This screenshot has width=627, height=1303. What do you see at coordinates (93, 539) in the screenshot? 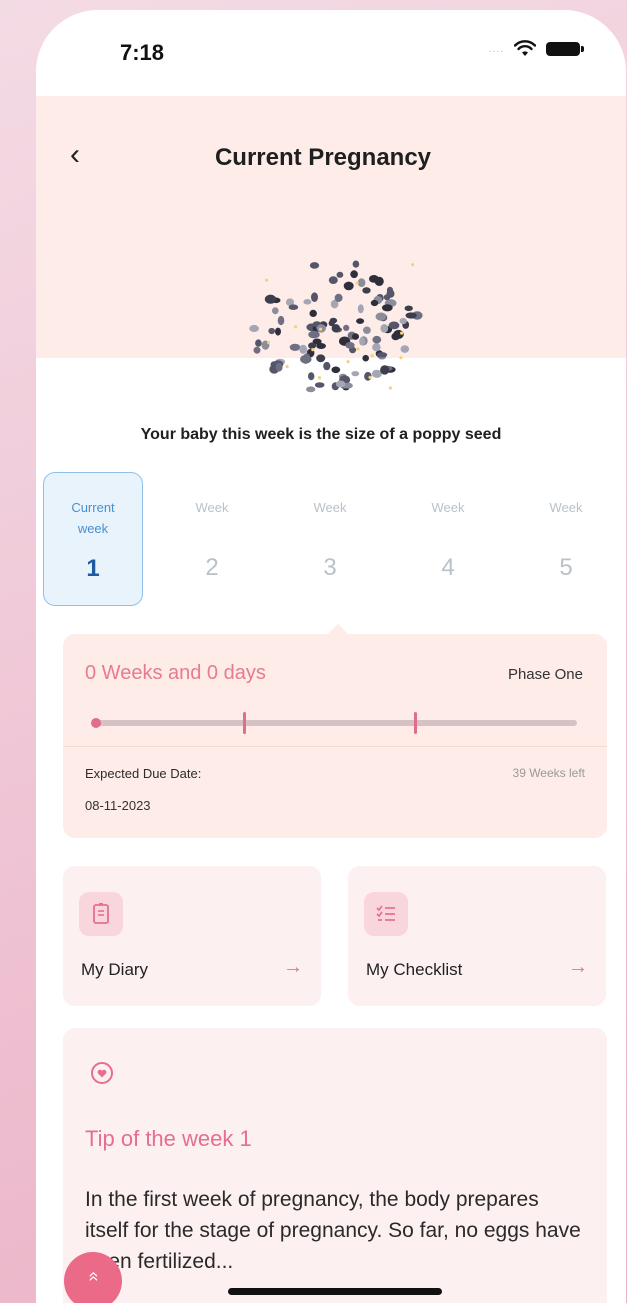
I see `week-tab-1: Current week 1` at bounding box center [93, 539].